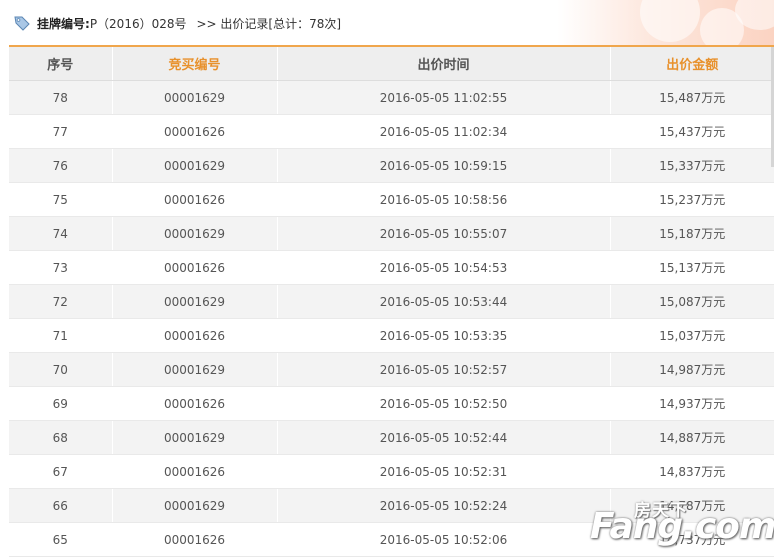 This screenshot has width=774, height=559. Describe the element at coordinates (444, 97) in the screenshot. I see `cell-bid-time: 2016-05-05 11:02:55` at that location.